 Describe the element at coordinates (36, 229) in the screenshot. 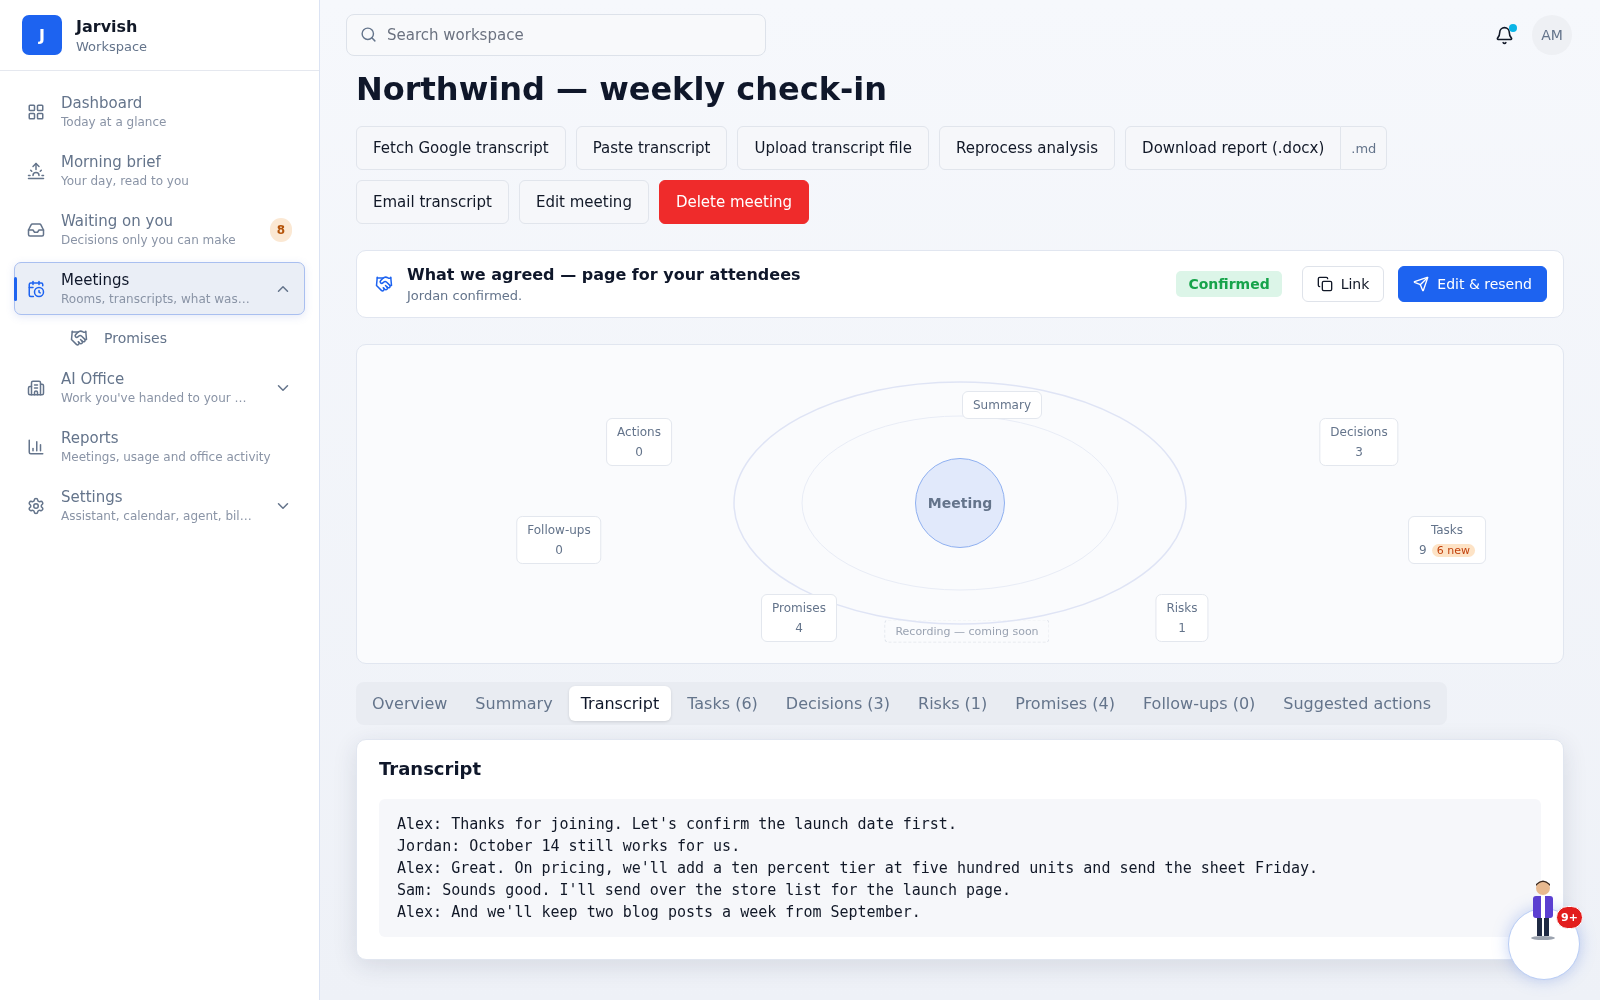

I see `inbox-icon` at that location.